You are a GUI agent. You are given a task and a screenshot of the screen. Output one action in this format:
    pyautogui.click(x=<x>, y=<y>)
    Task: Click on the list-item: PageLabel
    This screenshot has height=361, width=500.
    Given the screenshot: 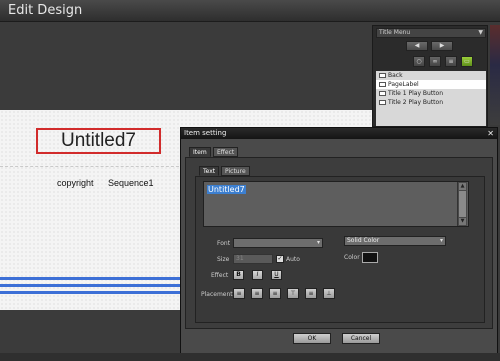 What is the action you would take?
    pyautogui.click(x=431, y=84)
    